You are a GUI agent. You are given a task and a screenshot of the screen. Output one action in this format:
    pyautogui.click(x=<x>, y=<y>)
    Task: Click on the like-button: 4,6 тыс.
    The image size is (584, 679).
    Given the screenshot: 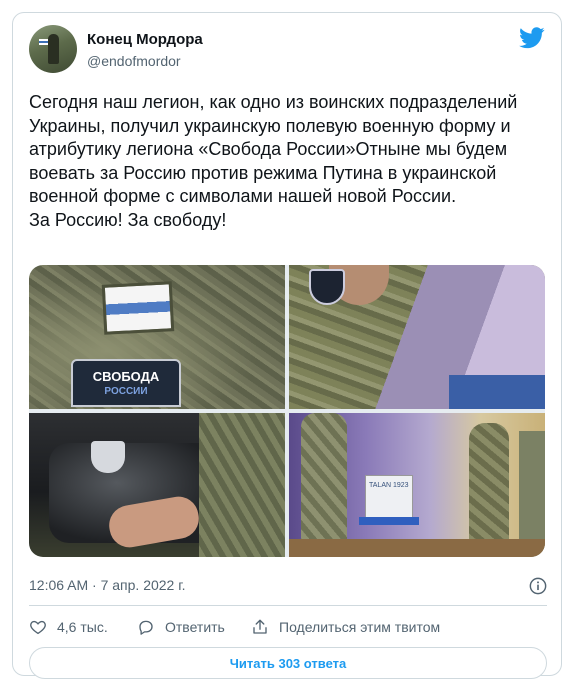 What is the action you would take?
    pyautogui.click(x=68, y=627)
    